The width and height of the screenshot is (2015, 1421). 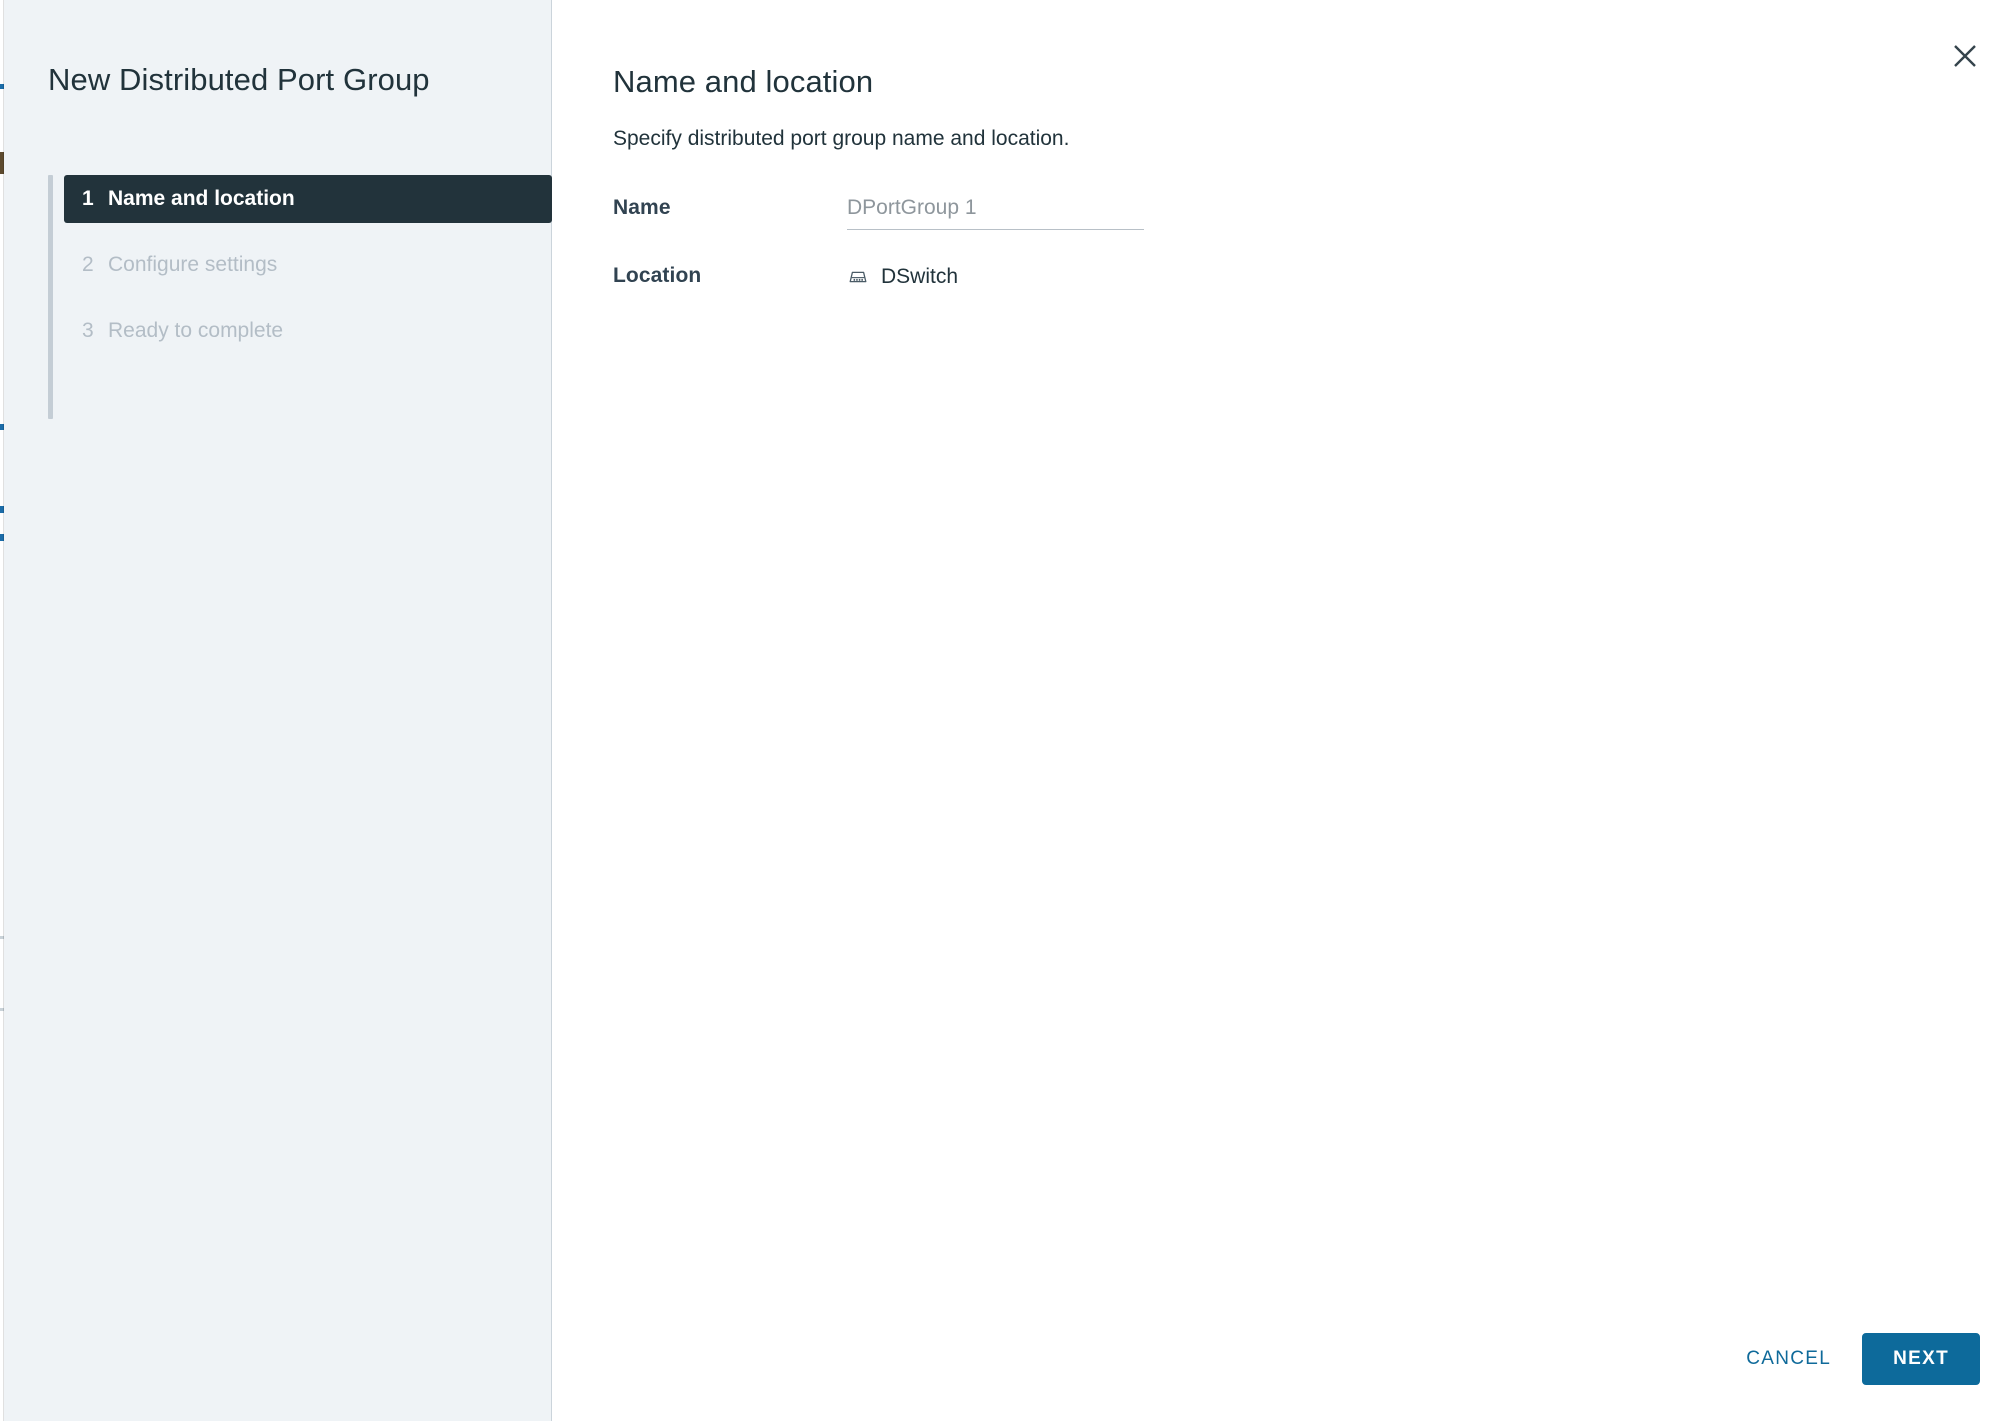 What do you see at coordinates (1921, 1359) in the screenshot?
I see `next-button: NEXT` at bounding box center [1921, 1359].